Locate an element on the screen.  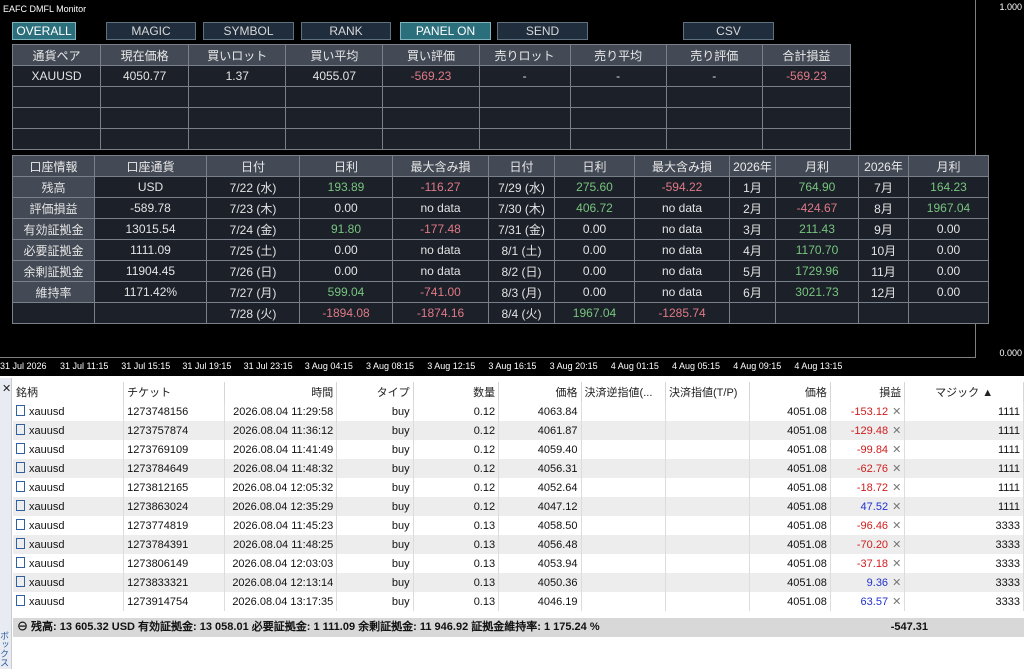
trade-cell-value: 0.12 is located at coordinates (484, 449).